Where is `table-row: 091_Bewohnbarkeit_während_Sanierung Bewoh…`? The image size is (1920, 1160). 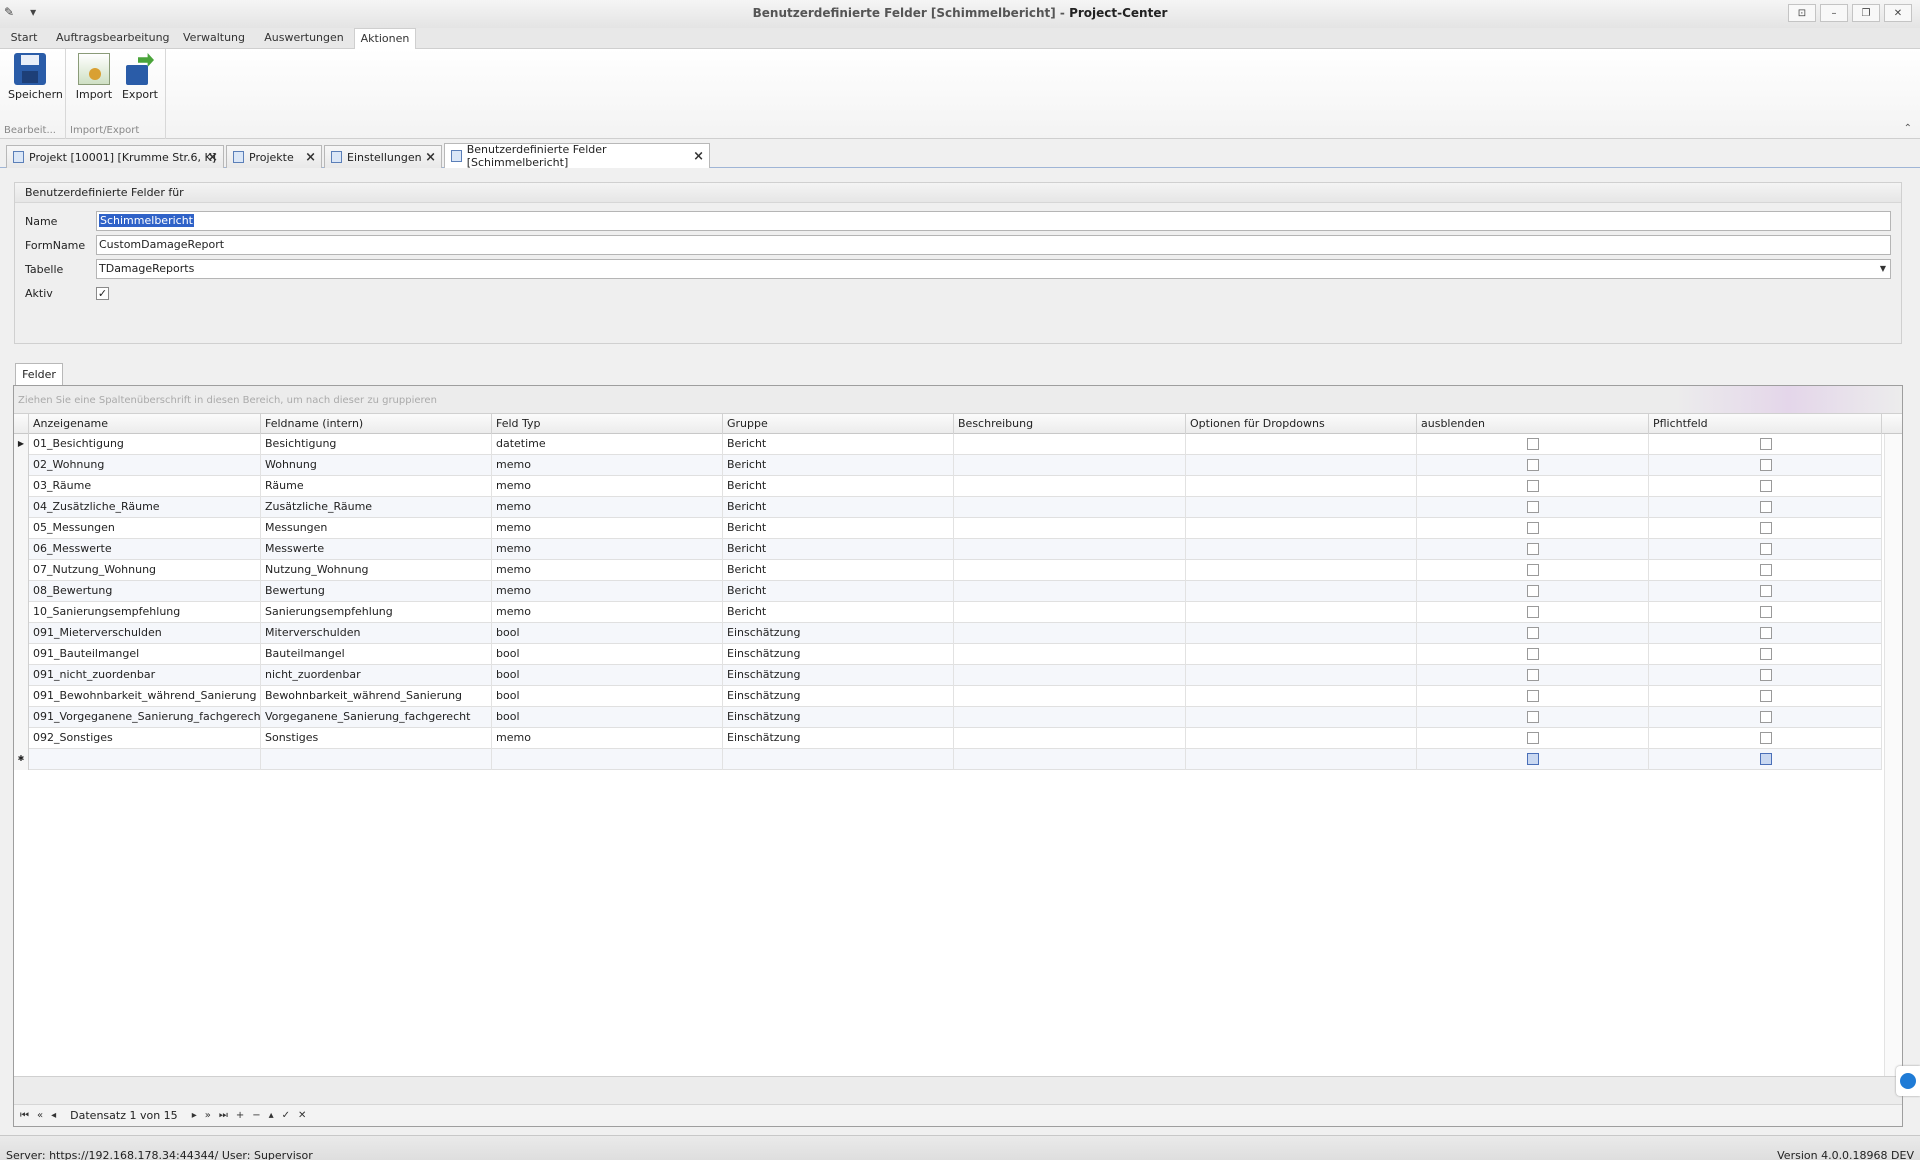 table-row: 091_Bewohnbarkeit_während_Sanierung Bewoh… is located at coordinates (948, 696).